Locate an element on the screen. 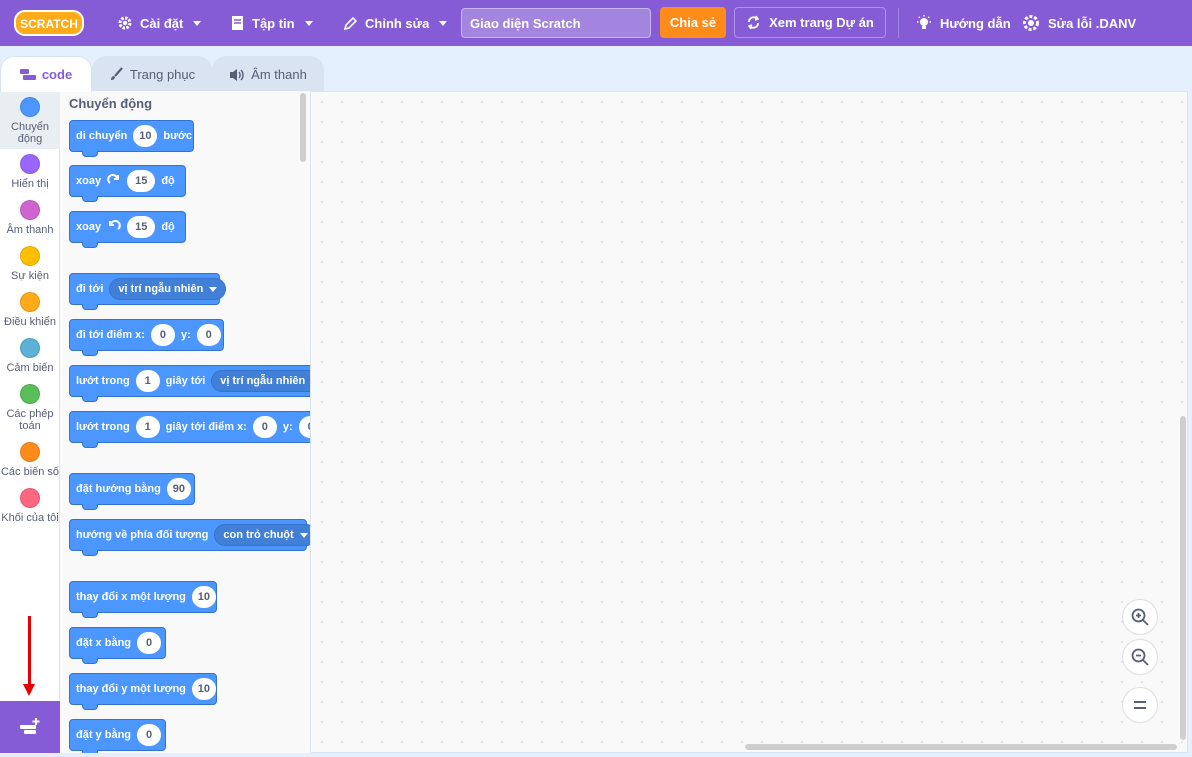 This screenshot has width=1192, height=757. speaker-icon is located at coordinates (237, 74).